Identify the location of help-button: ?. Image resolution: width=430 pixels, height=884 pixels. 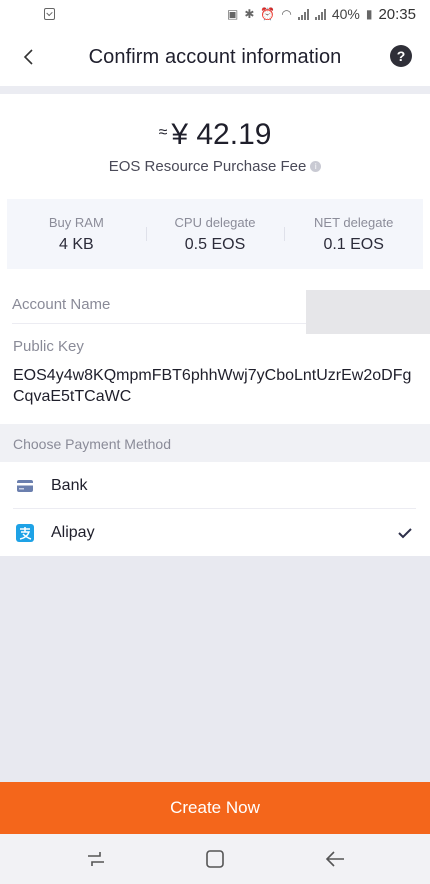
(401, 56).